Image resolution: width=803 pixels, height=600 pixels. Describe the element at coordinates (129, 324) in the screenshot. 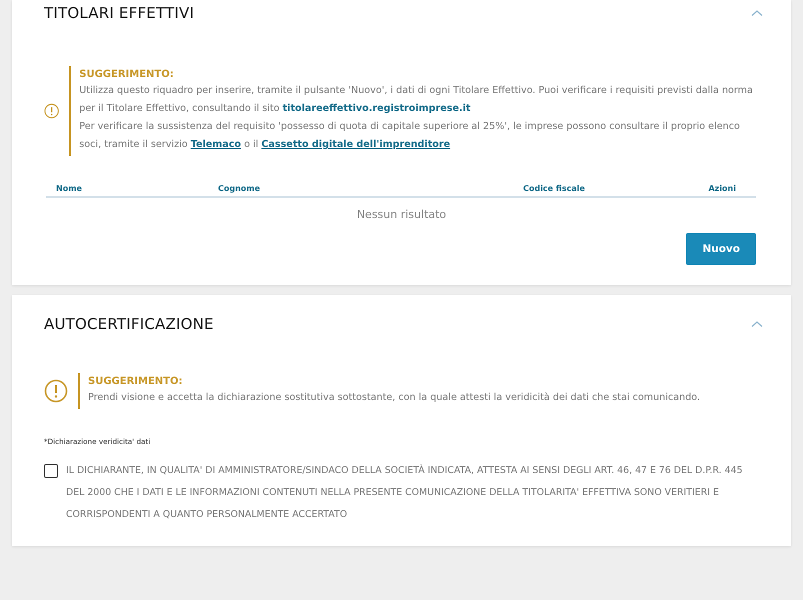

I see `section-title: AUTOCERTIFICAZIONE` at that location.